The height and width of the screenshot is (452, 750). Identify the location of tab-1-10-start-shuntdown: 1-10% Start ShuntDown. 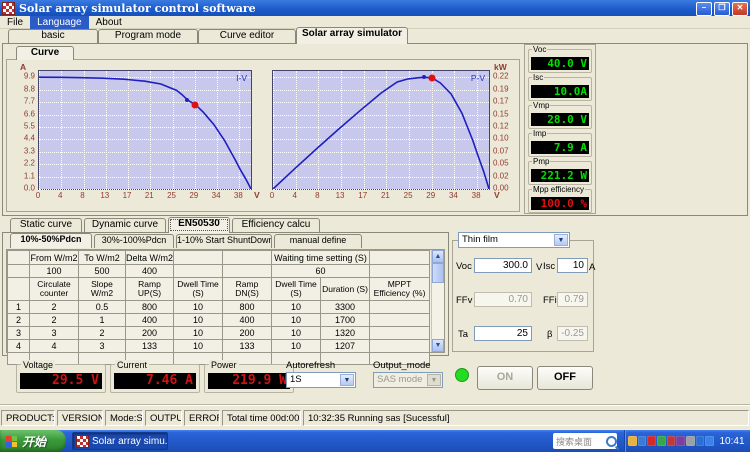
(224, 241).